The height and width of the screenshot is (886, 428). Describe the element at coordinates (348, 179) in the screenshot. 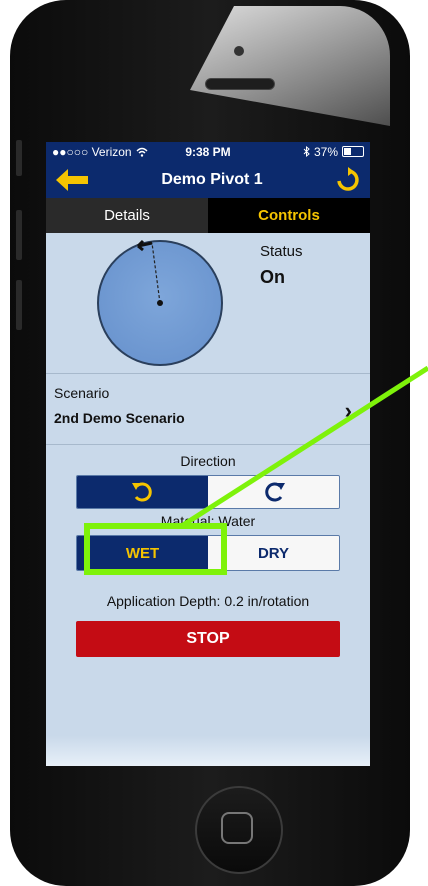

I see `refresh-icon` at that location.